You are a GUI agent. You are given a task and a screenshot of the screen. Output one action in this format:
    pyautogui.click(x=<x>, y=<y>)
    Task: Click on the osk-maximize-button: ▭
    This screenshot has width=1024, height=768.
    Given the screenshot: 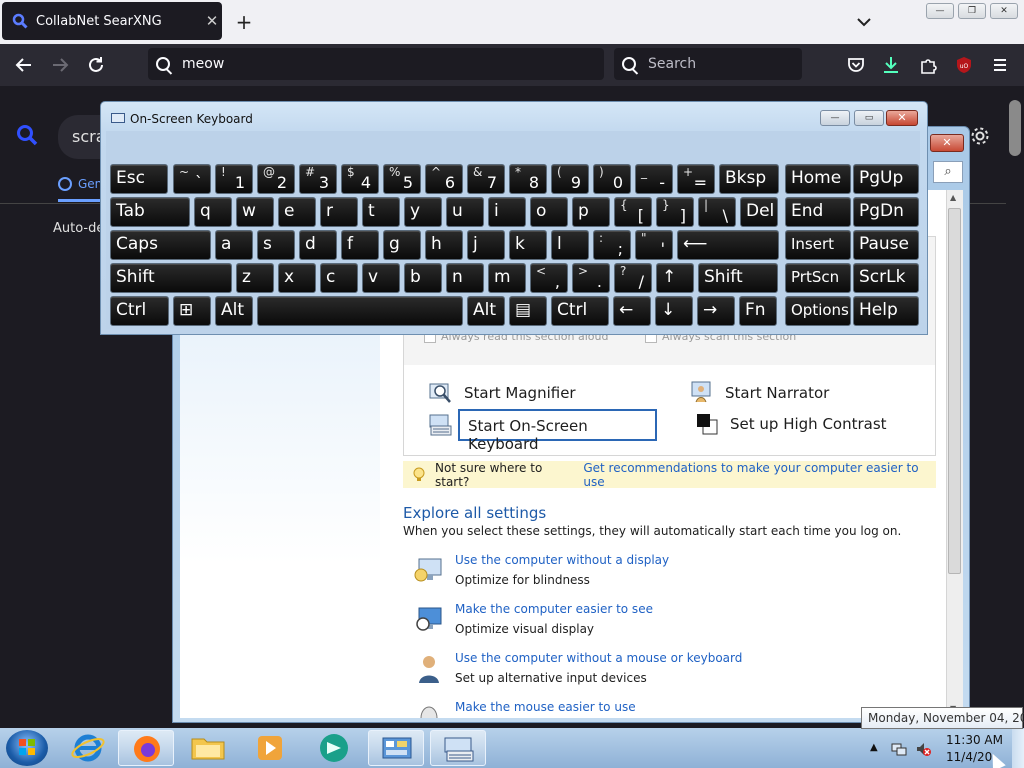 What is the action you would take?
    pyautogui.click(x=869, y=118)
    